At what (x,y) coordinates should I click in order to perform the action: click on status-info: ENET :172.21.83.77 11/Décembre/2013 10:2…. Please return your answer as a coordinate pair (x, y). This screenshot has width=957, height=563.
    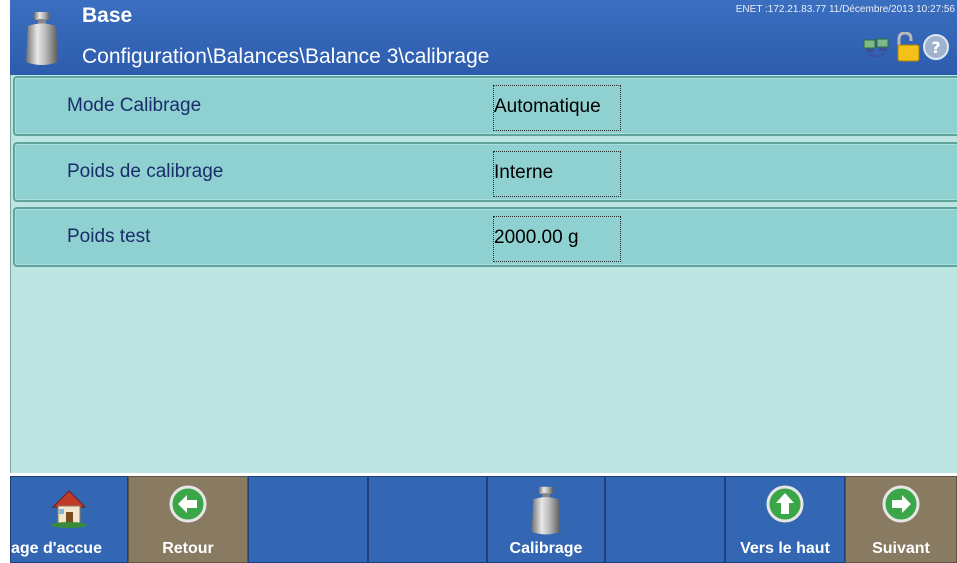
    Looking at the image, I should click on (845, 9).